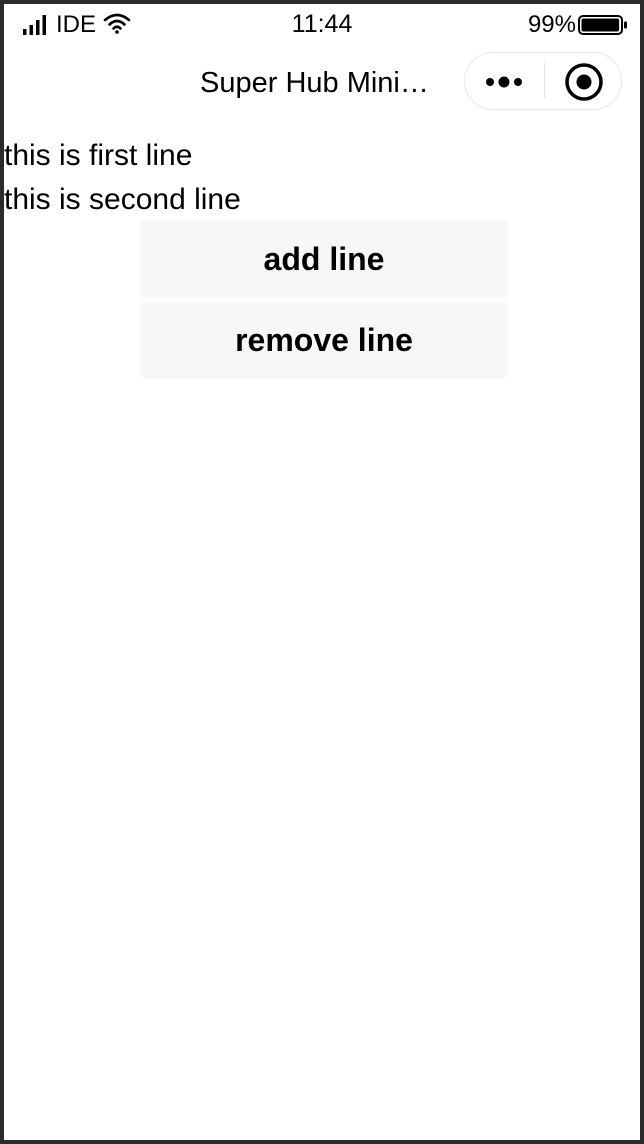 The width and height of the screenshot is (644, 1144). I want to click on text-line-second: this is second line, so click(122, 199).